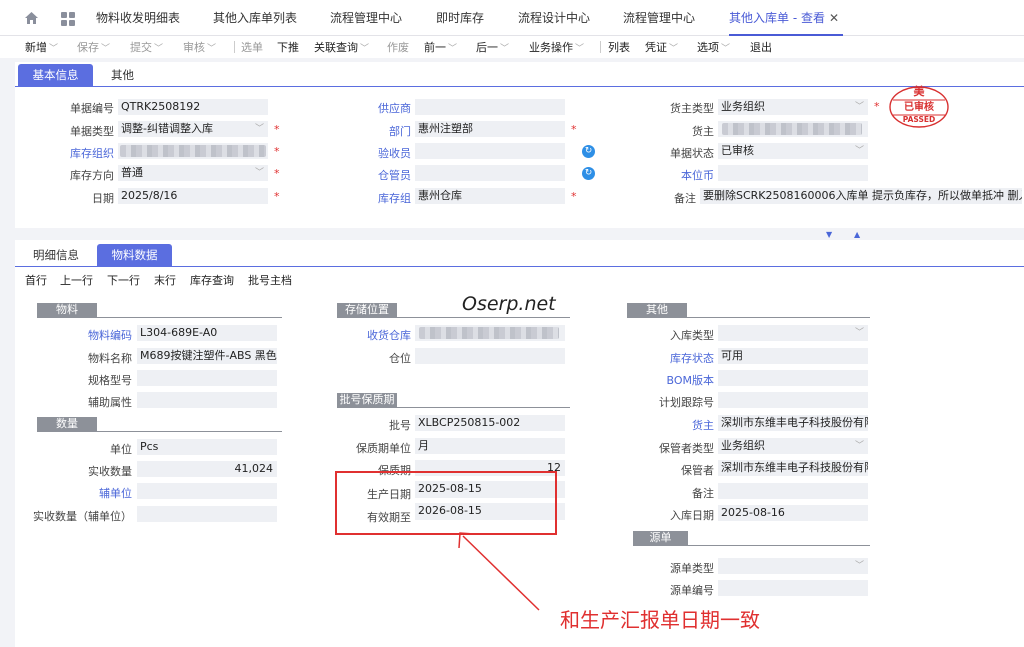 This screenshot has width=1024, height=647. What do you see at coordinates (490, 196) in the screenshot?
I see `stock-group-field: 惠州仓库` at bounding box center [490, 196].